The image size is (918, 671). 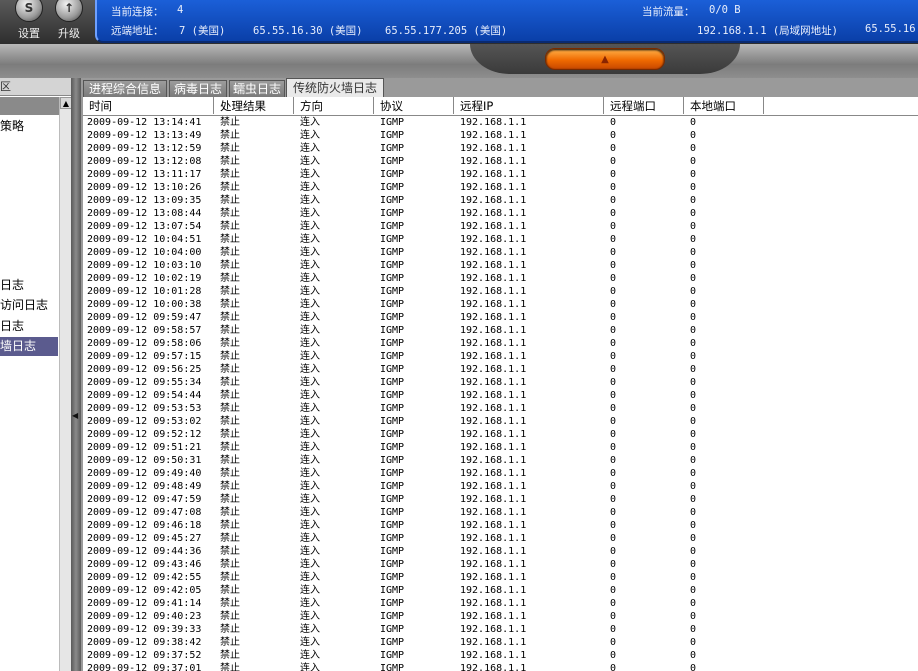 What do you see at coordinates (500, 278) in the screenshot?
I see `table-row: 2009-09-12 10:02:19 禁止 连入 IGMP 192.168.1.1 0 0` at bounding box center [500, 278].